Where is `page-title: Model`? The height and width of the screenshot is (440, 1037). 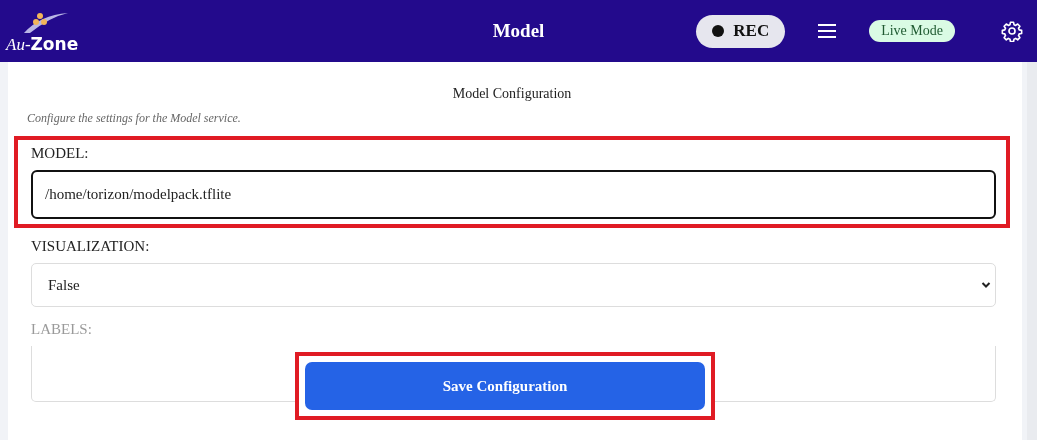
page-title: Model is located at coordinates (518, 31).